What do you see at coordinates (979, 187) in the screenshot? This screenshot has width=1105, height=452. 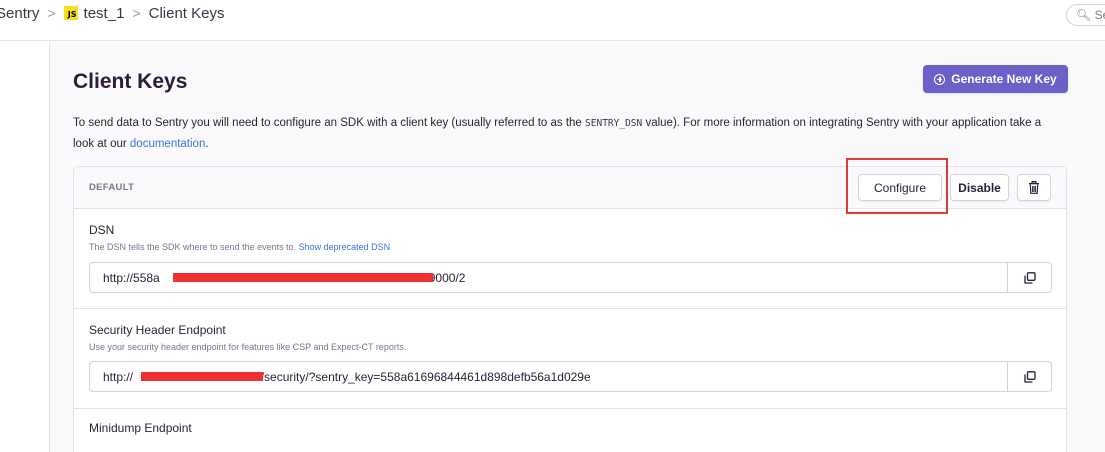 I see `disable-button: Disable` at bounding box center [979, 187].